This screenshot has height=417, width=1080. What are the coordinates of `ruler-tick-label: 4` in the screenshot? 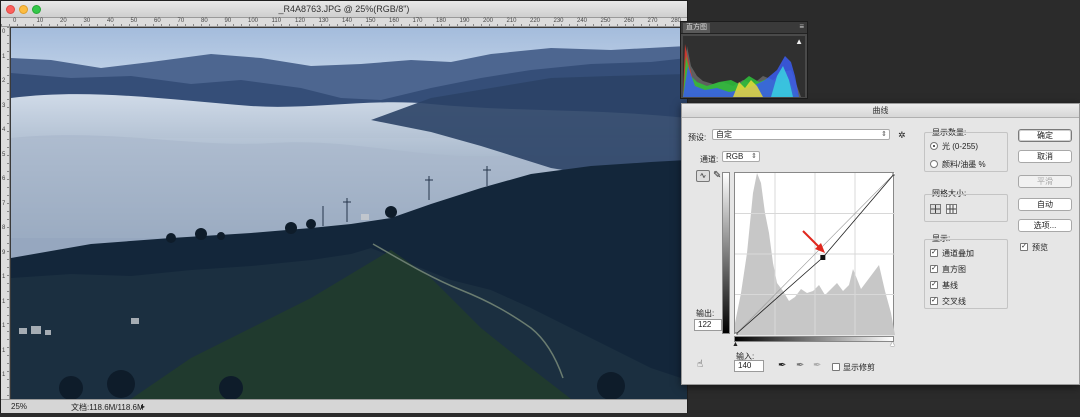 It's located at (4, 130).